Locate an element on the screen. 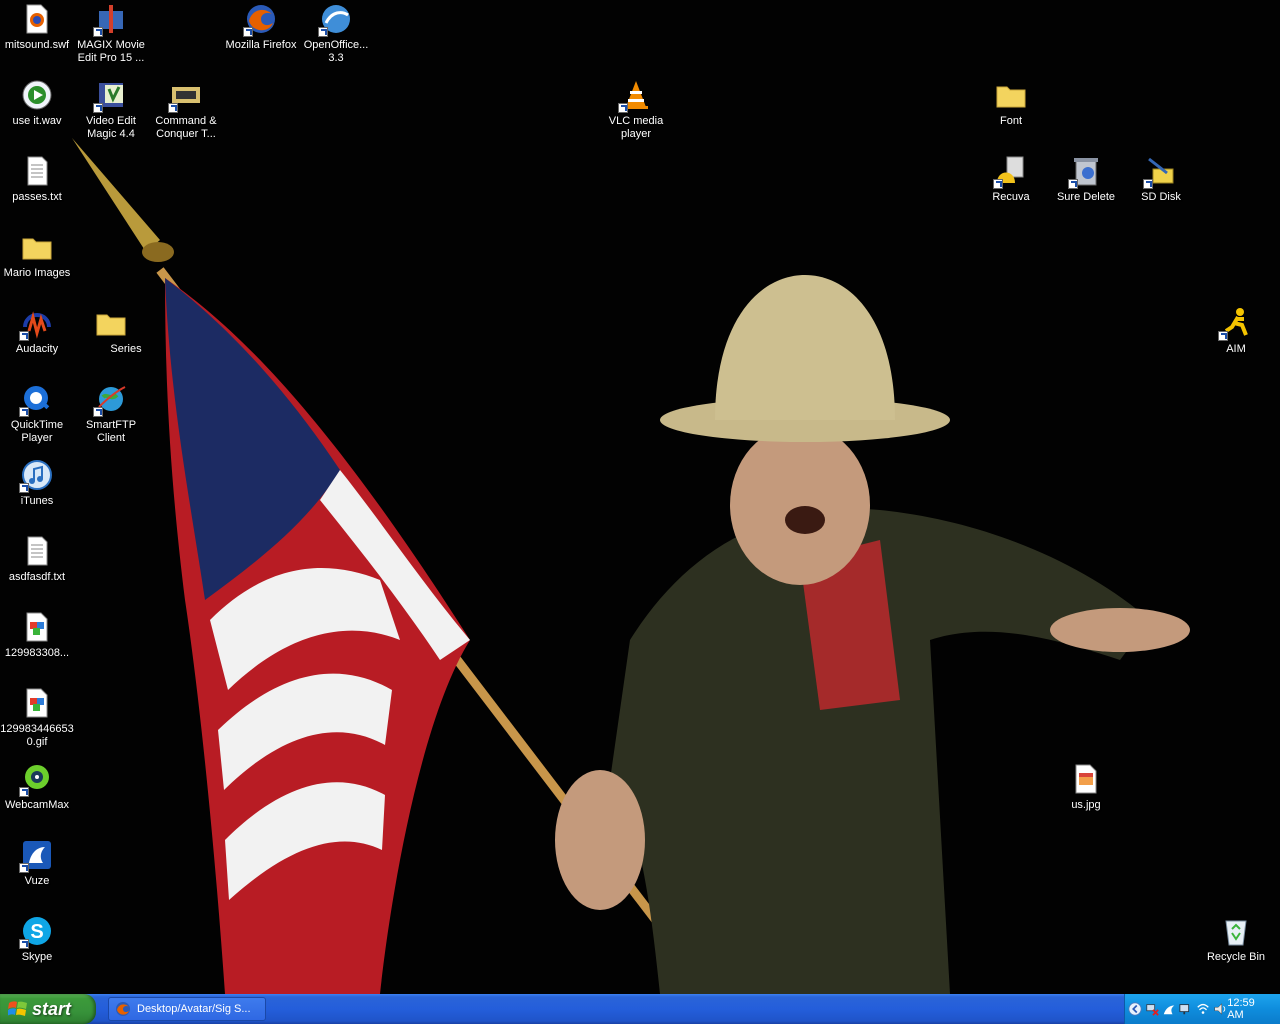 The image size is (1280, 1024). firefox-icon is located at coordinates (123, 1009).